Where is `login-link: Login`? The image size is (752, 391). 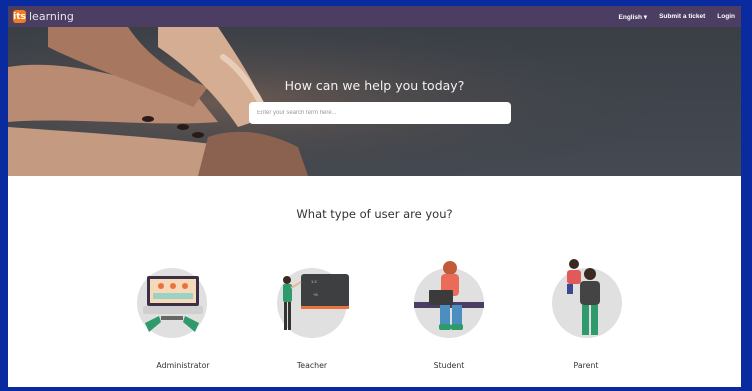 login-link: Login is located at coordinates (726, 16).